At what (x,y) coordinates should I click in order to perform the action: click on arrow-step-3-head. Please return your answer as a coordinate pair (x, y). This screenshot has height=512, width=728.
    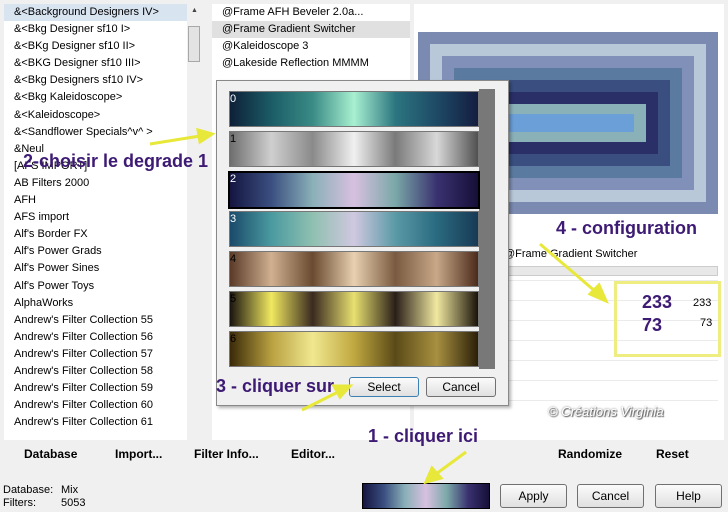
    Looking at the image, I should click on (342, 392).